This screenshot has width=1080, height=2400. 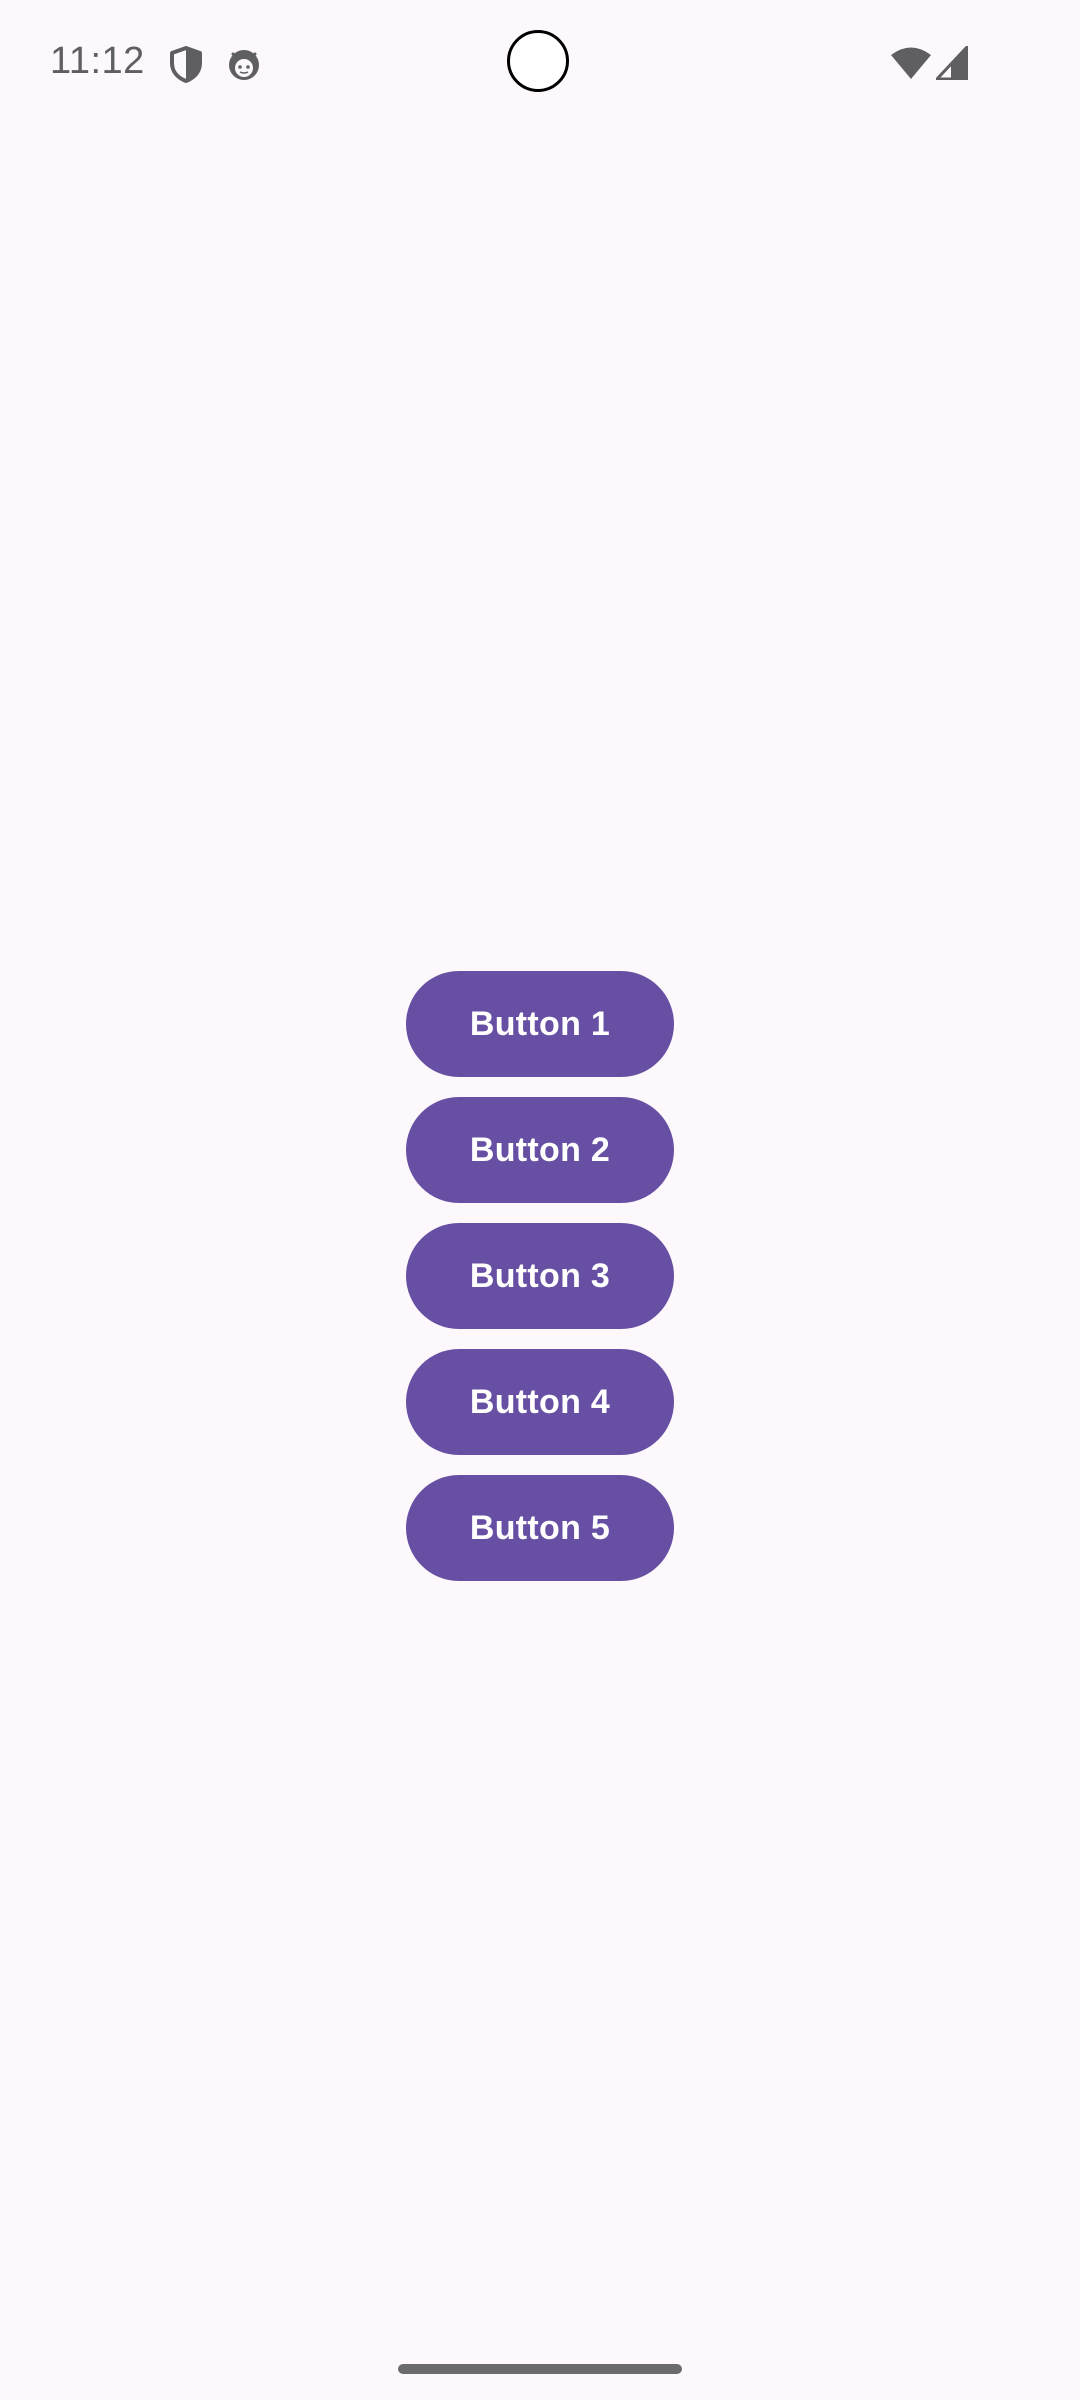 I want to click on home-indicator, so click(x=540, y=2369).